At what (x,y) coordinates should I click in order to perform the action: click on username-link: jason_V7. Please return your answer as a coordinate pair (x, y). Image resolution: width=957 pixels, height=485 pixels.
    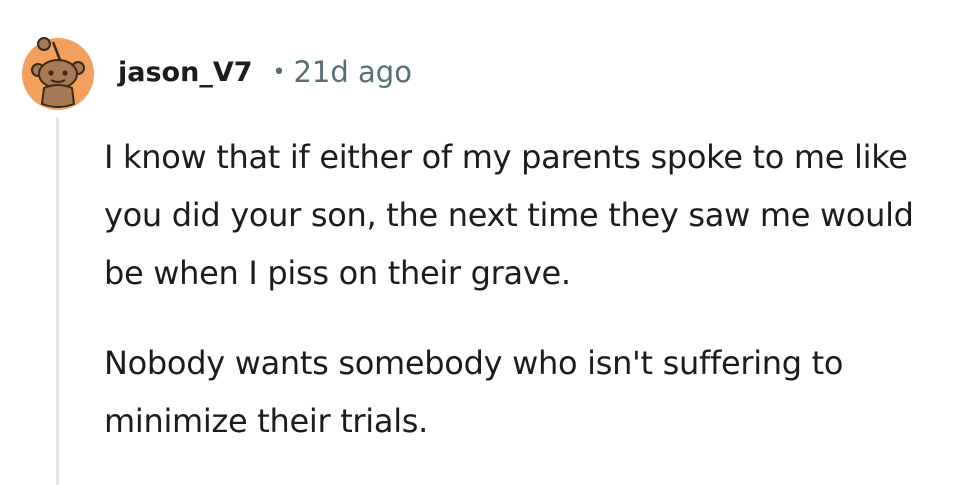
    Looking at the image, I should click on (185, 72).